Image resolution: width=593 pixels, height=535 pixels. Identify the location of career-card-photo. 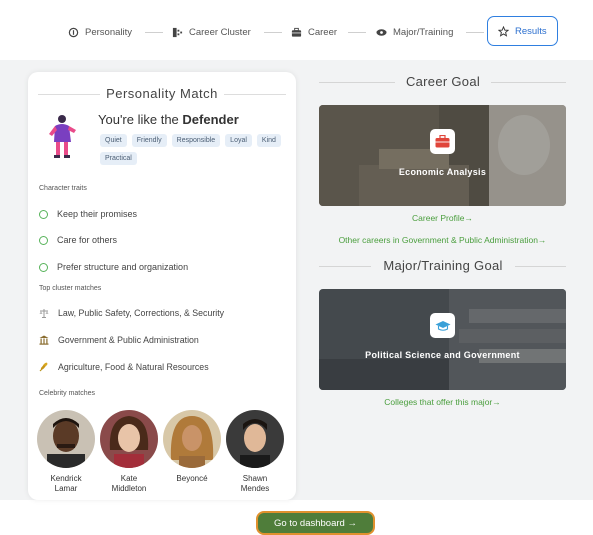
(442, 155).